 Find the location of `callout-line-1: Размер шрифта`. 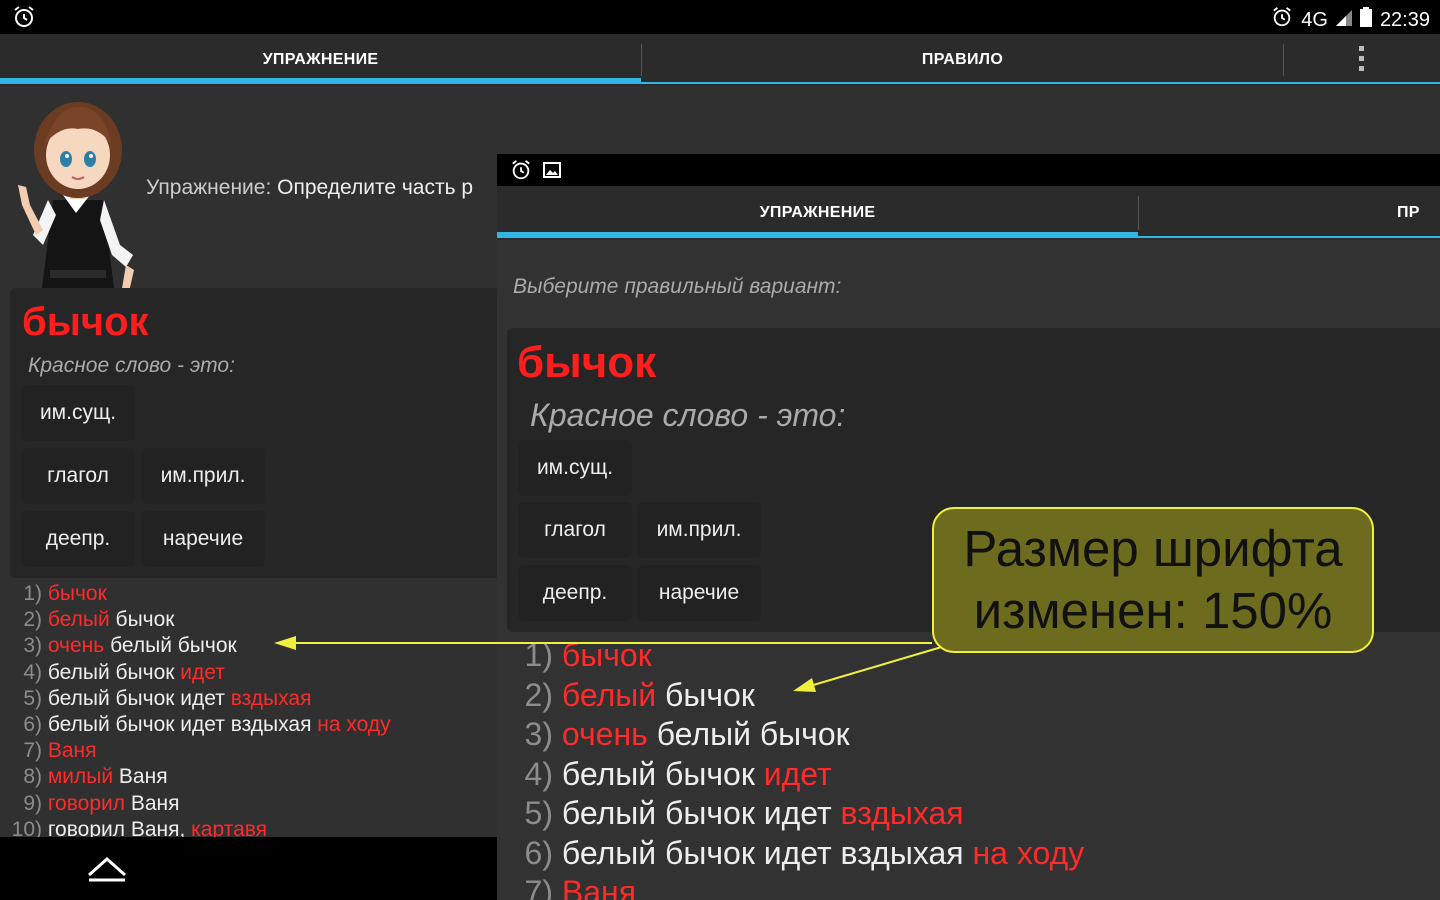

callout-line-1: Размер шрифта is located at coordinates (1153, 548).